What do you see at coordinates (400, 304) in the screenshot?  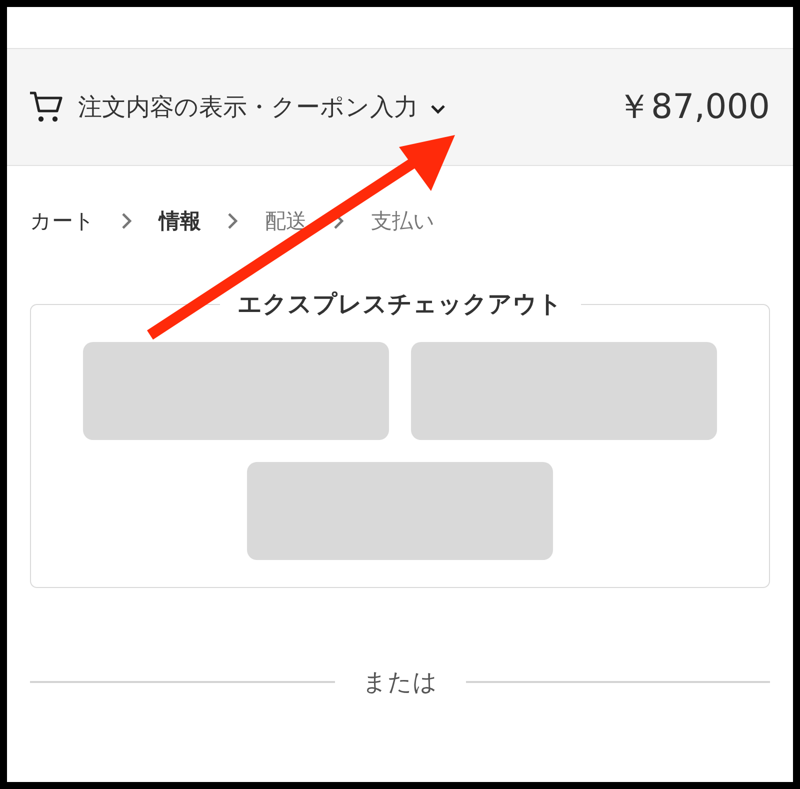 I see `express-checkout-title: エクスプレスチェックアウト` at bounding box center [400, 304].